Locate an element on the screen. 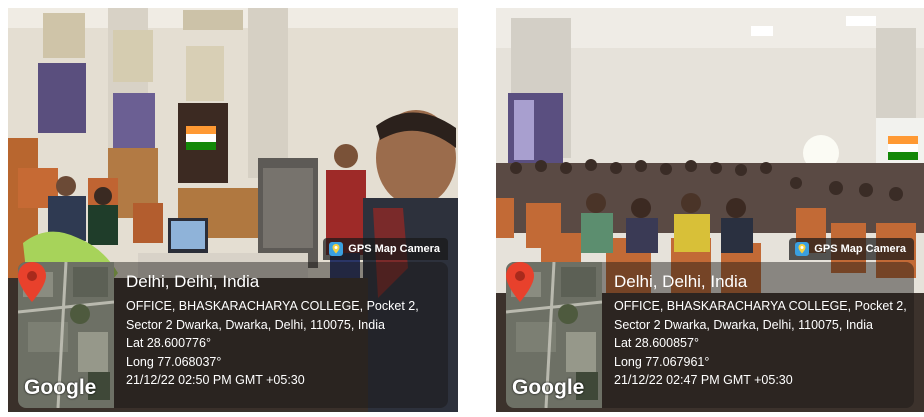 The width and height of the screenshot is (924, 417). timestamp: 21/12/22 02:47 PM GMT +05:30 is located at coordinates (703, 380).